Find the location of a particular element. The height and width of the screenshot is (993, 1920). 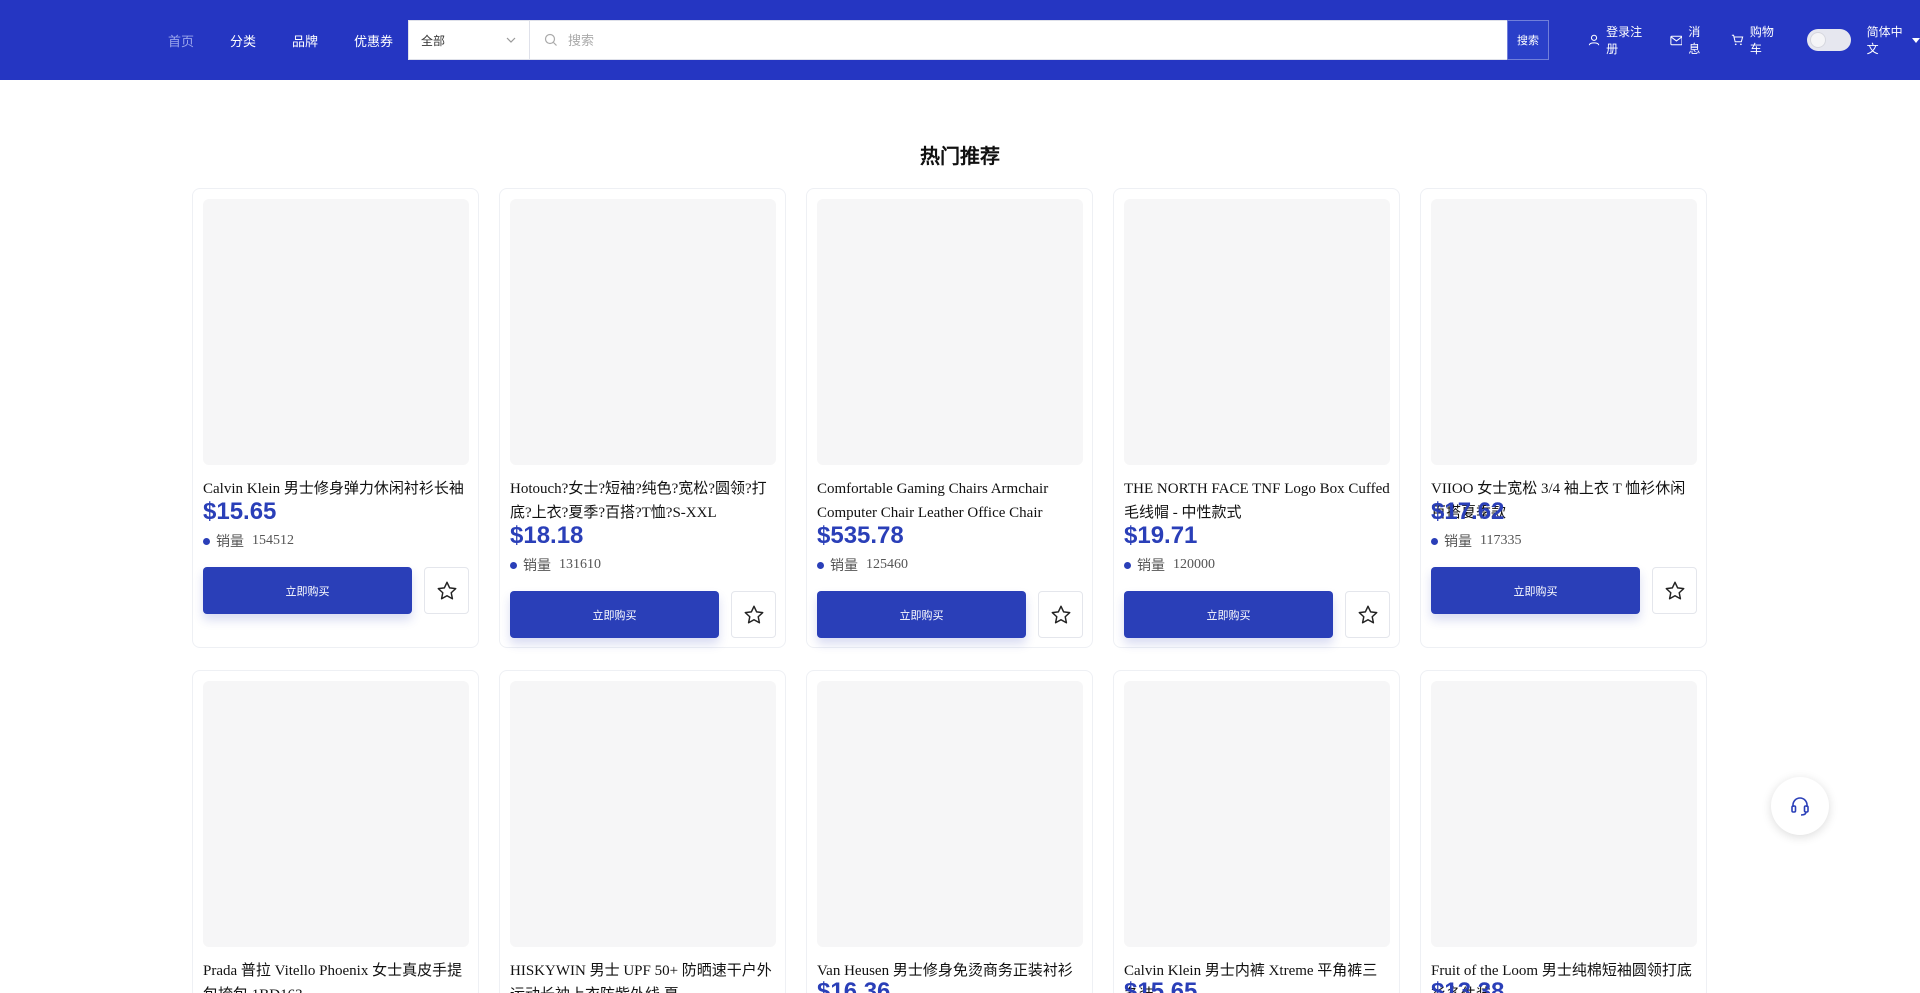

toggle-knob is located at coordinates (1817, 40).